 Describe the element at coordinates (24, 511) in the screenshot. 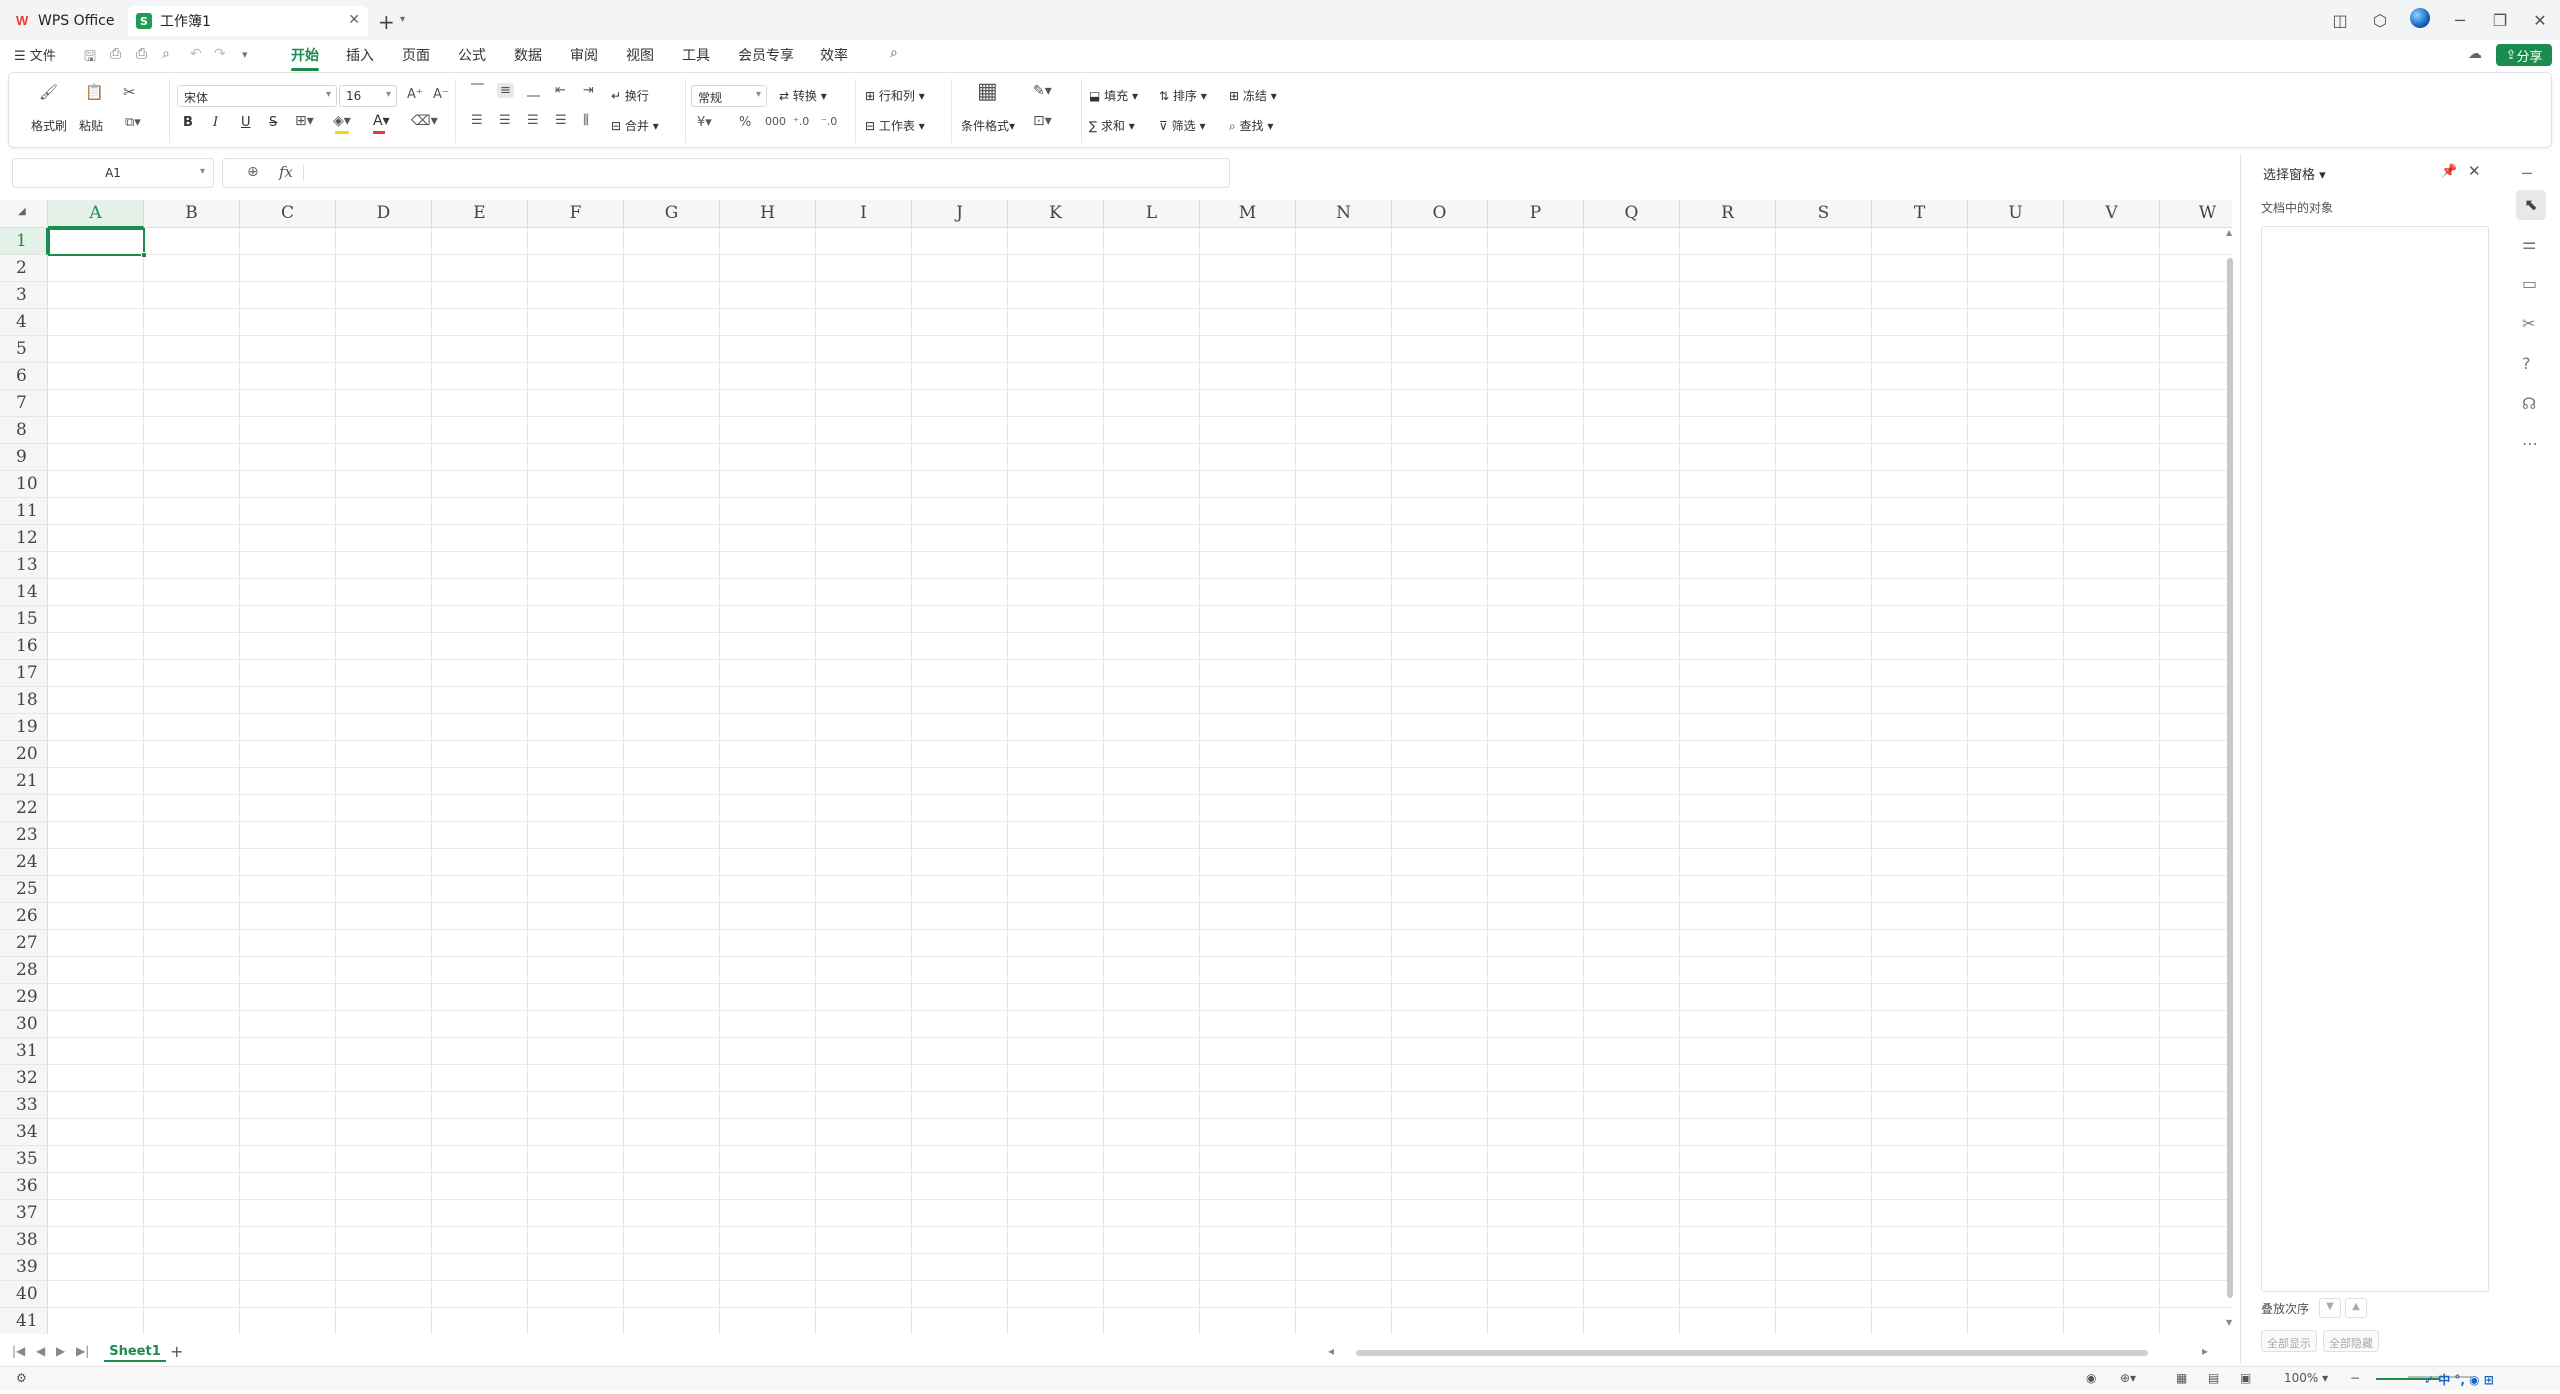

I see `row-header: 11` at that location.